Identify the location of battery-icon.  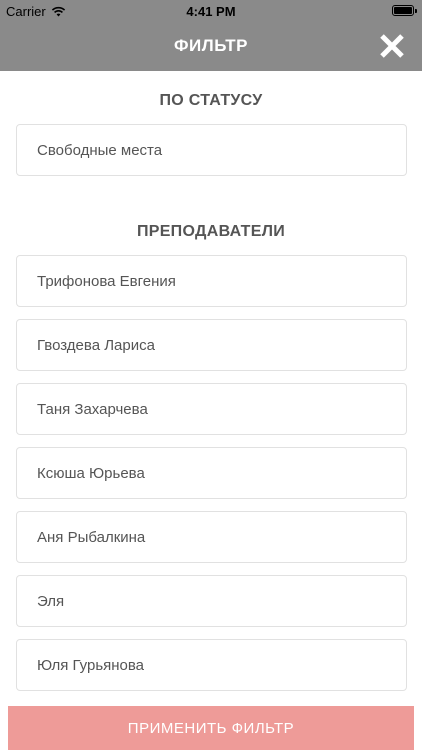
(404, 10).